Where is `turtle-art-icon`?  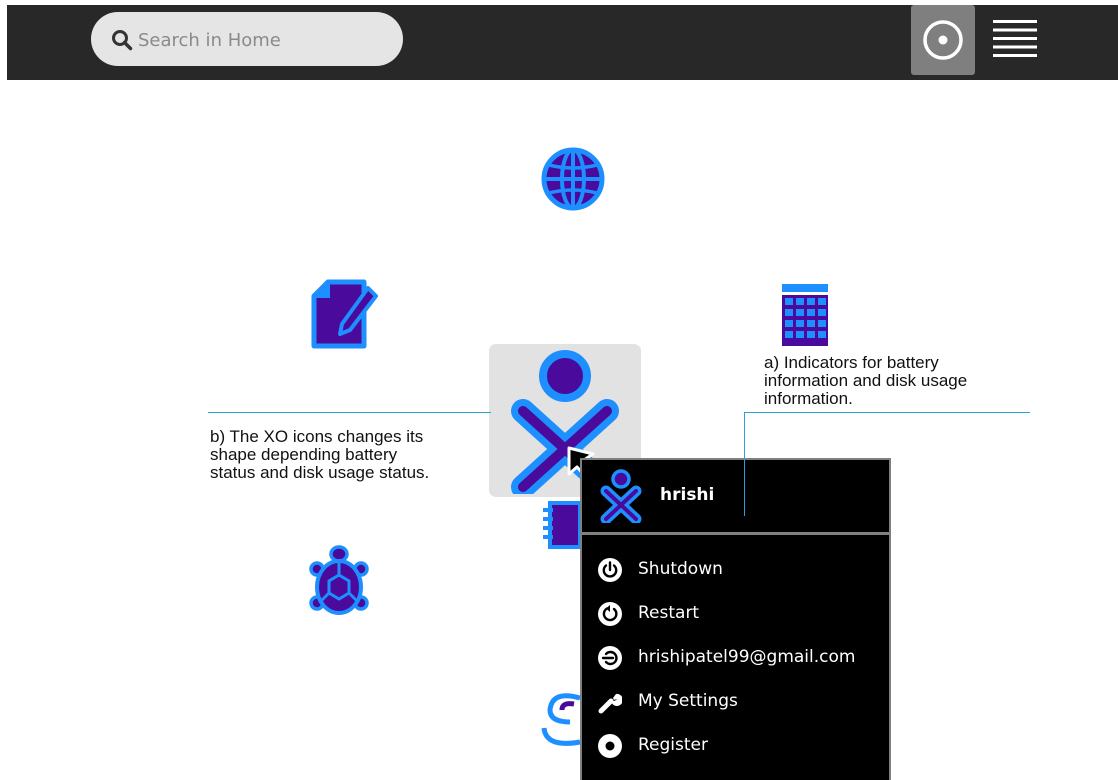 turtle-art-icon is located at coordinates (339, 582).